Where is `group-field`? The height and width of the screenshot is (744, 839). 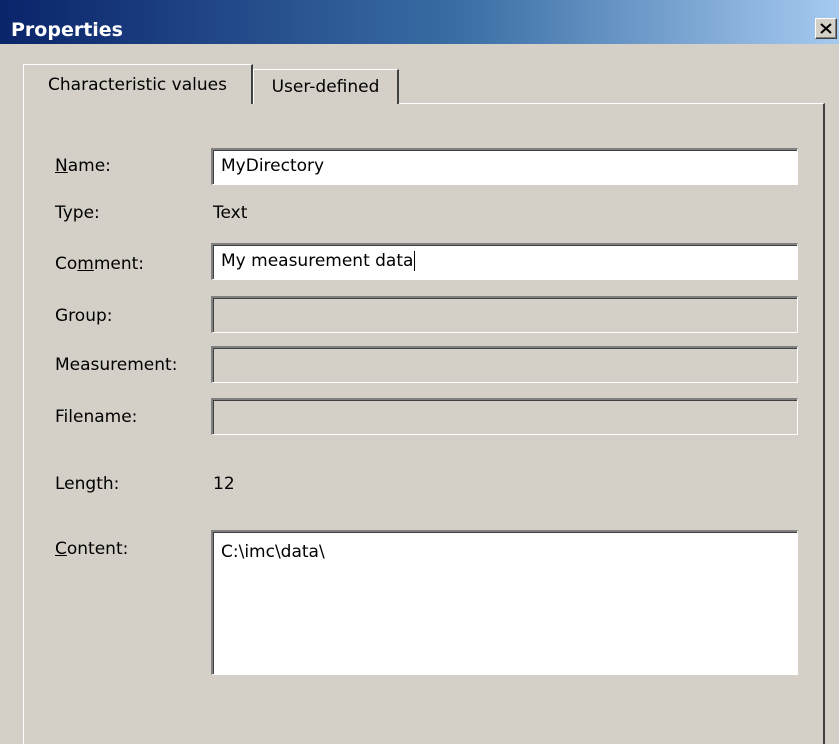 group-field is located at coordinates (504, 314).